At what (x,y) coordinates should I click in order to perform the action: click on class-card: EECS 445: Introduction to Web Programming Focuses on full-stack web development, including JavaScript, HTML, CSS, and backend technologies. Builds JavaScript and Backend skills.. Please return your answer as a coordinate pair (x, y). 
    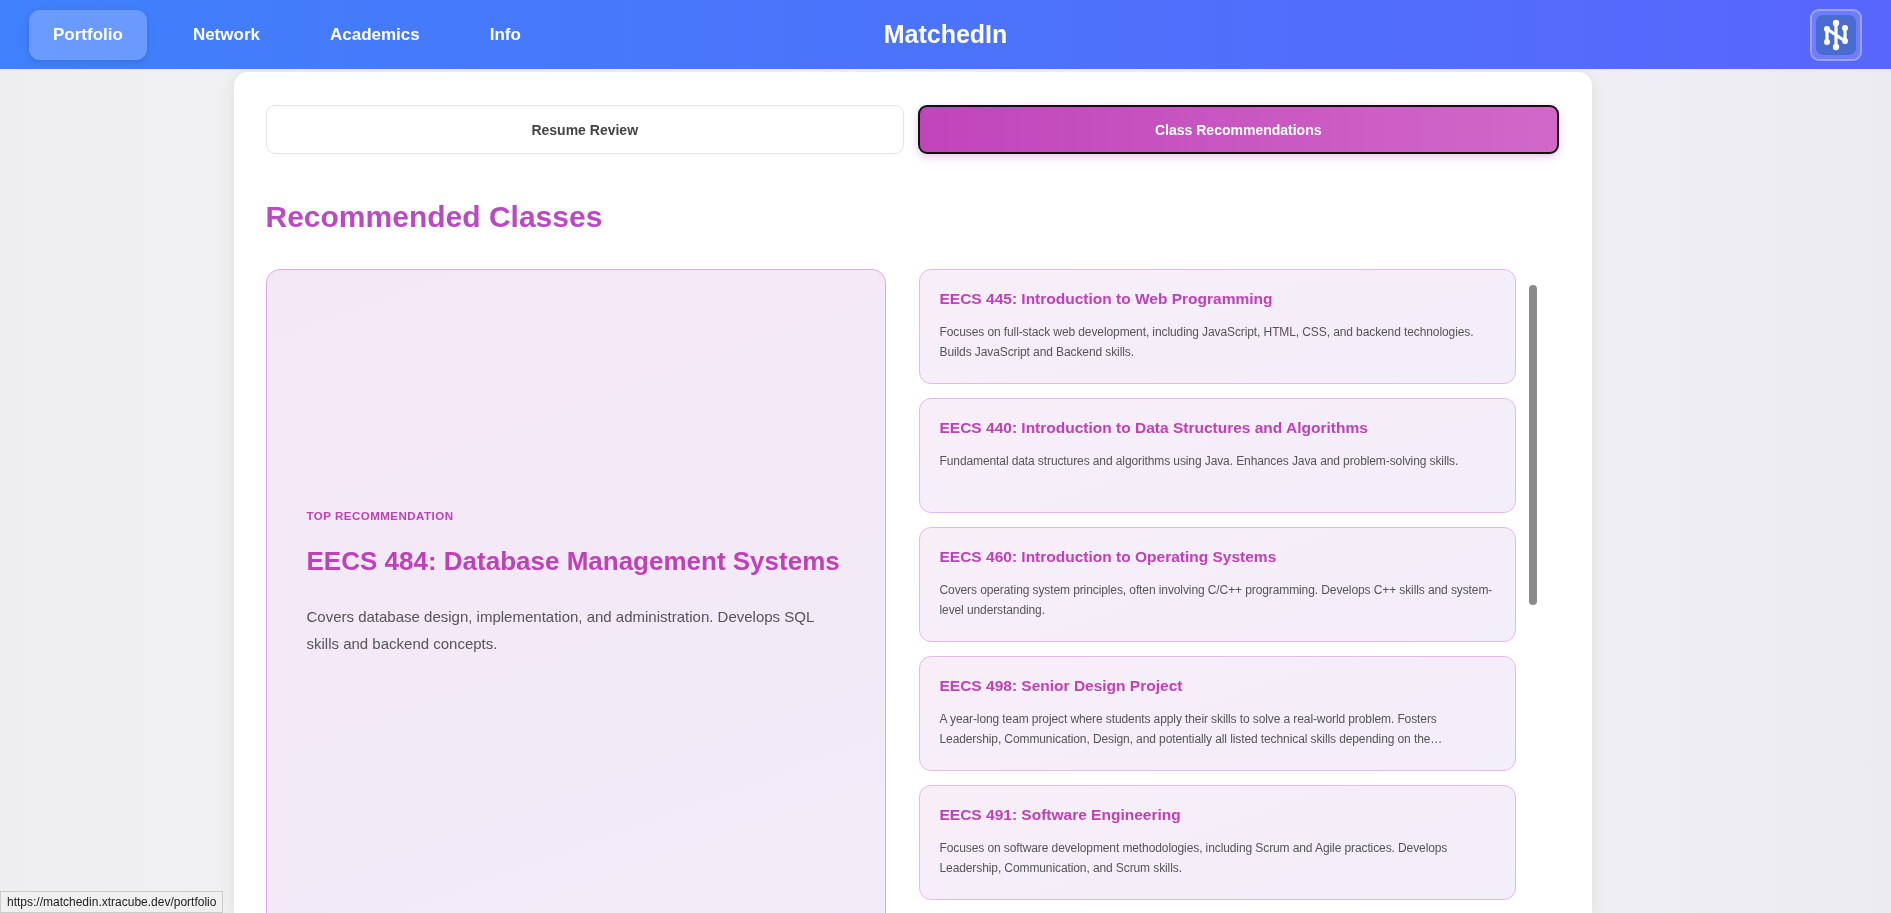
    Looking at the image, I should click on (1217, 326).